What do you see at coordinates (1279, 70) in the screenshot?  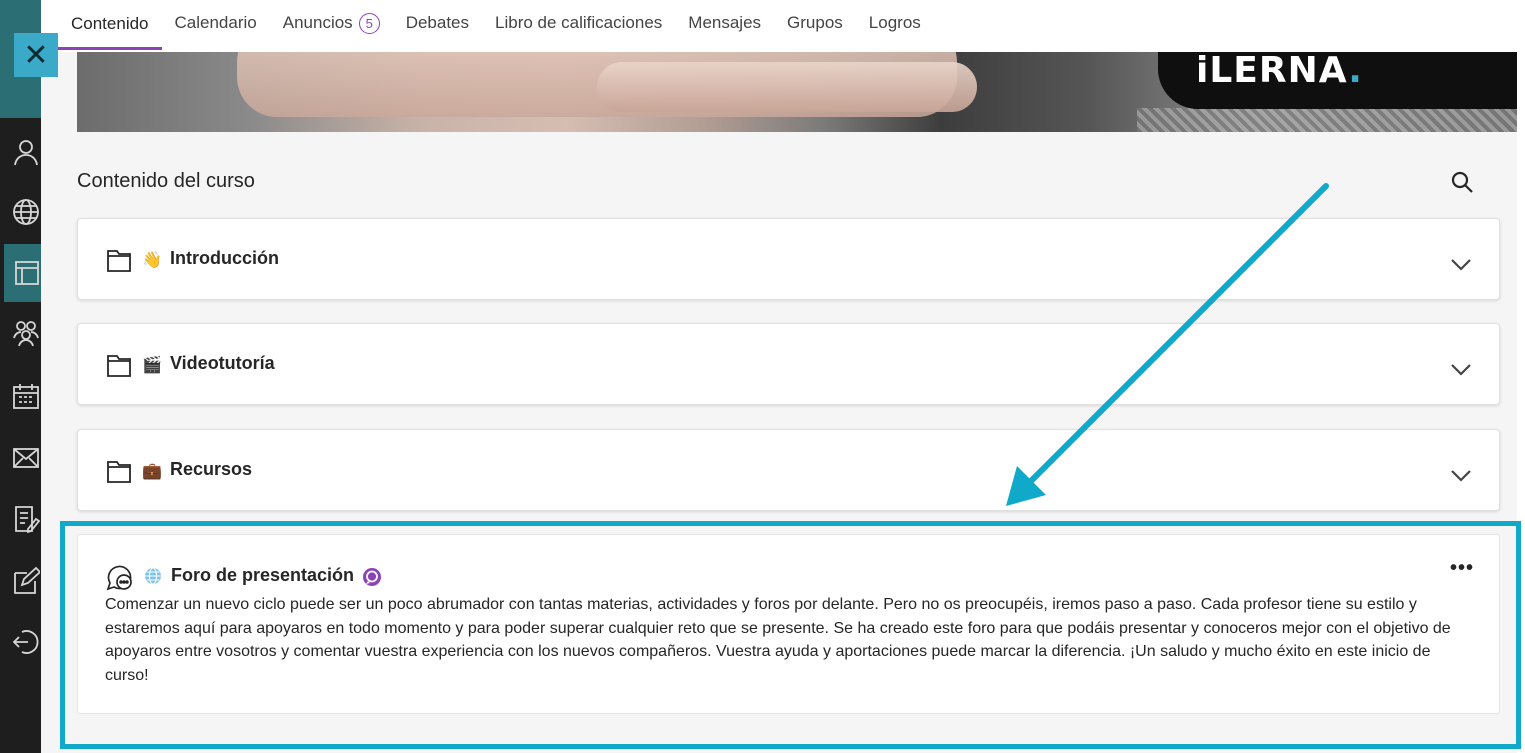 I see `ilerna-logo: iLERNA.` at bounding box center [1279, 70].